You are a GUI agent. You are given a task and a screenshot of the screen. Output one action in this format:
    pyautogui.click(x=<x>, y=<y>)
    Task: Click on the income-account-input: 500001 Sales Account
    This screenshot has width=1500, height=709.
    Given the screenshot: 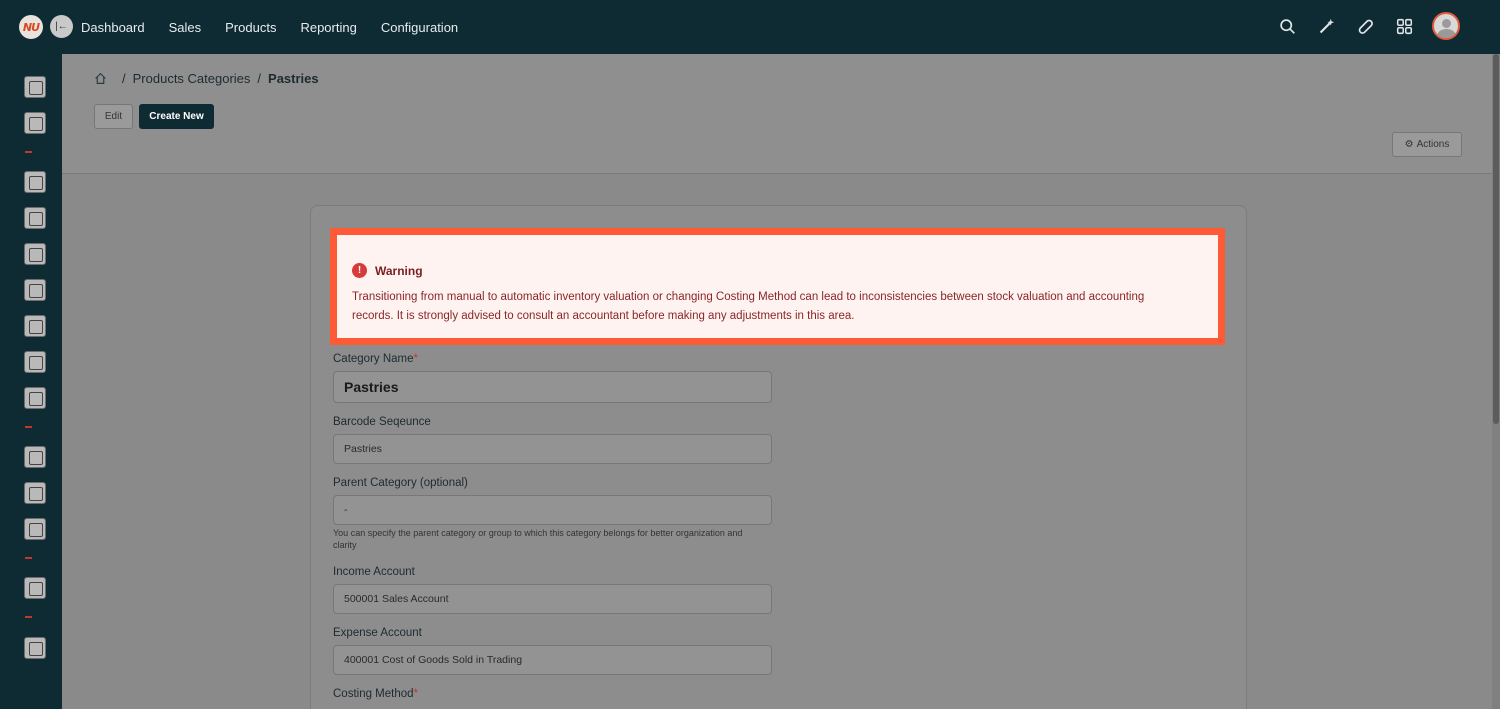 What is the action you would take?
    pyautogui.click(x=552, y=599)
    